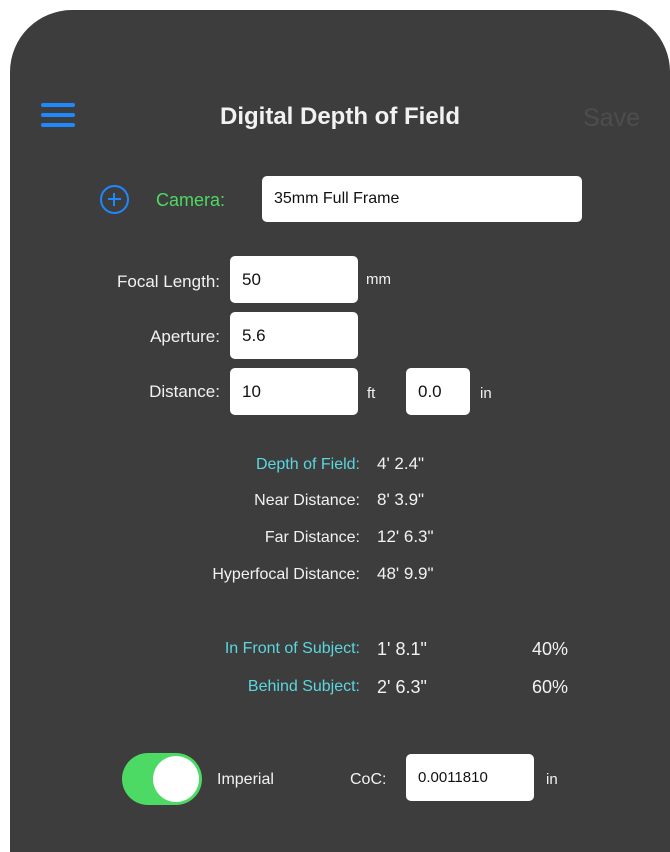 Image resolution: width=670 pixels, height=852 pixels. Describe the element at coordinates (307, 464) in the screenshot. I see `depth-of-field-label: Depth of Field:` at that location.